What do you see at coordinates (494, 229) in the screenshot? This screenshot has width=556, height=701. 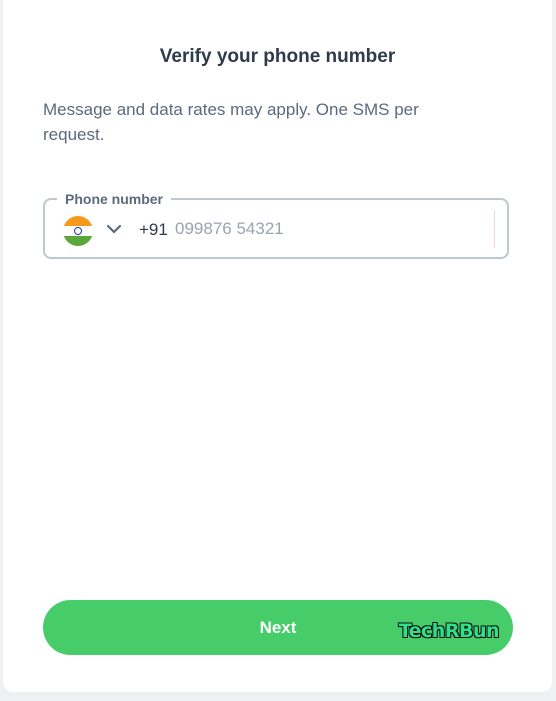 I see `field-divider` at bounding box center [494, 229].